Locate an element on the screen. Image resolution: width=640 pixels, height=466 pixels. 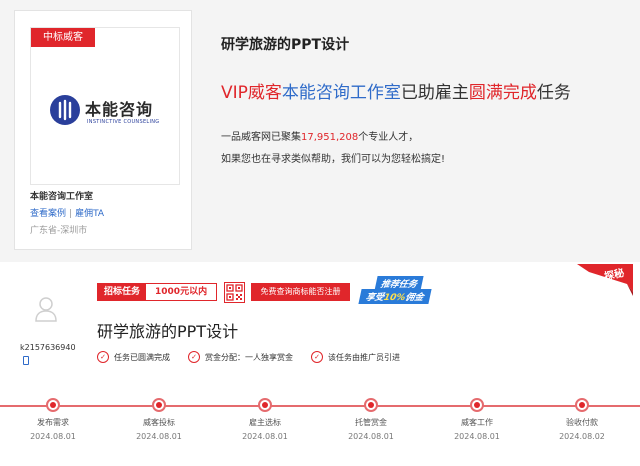
status-tag-promoter: ✓ 该任务由推广员引进 is located at coordinates (355, 357).